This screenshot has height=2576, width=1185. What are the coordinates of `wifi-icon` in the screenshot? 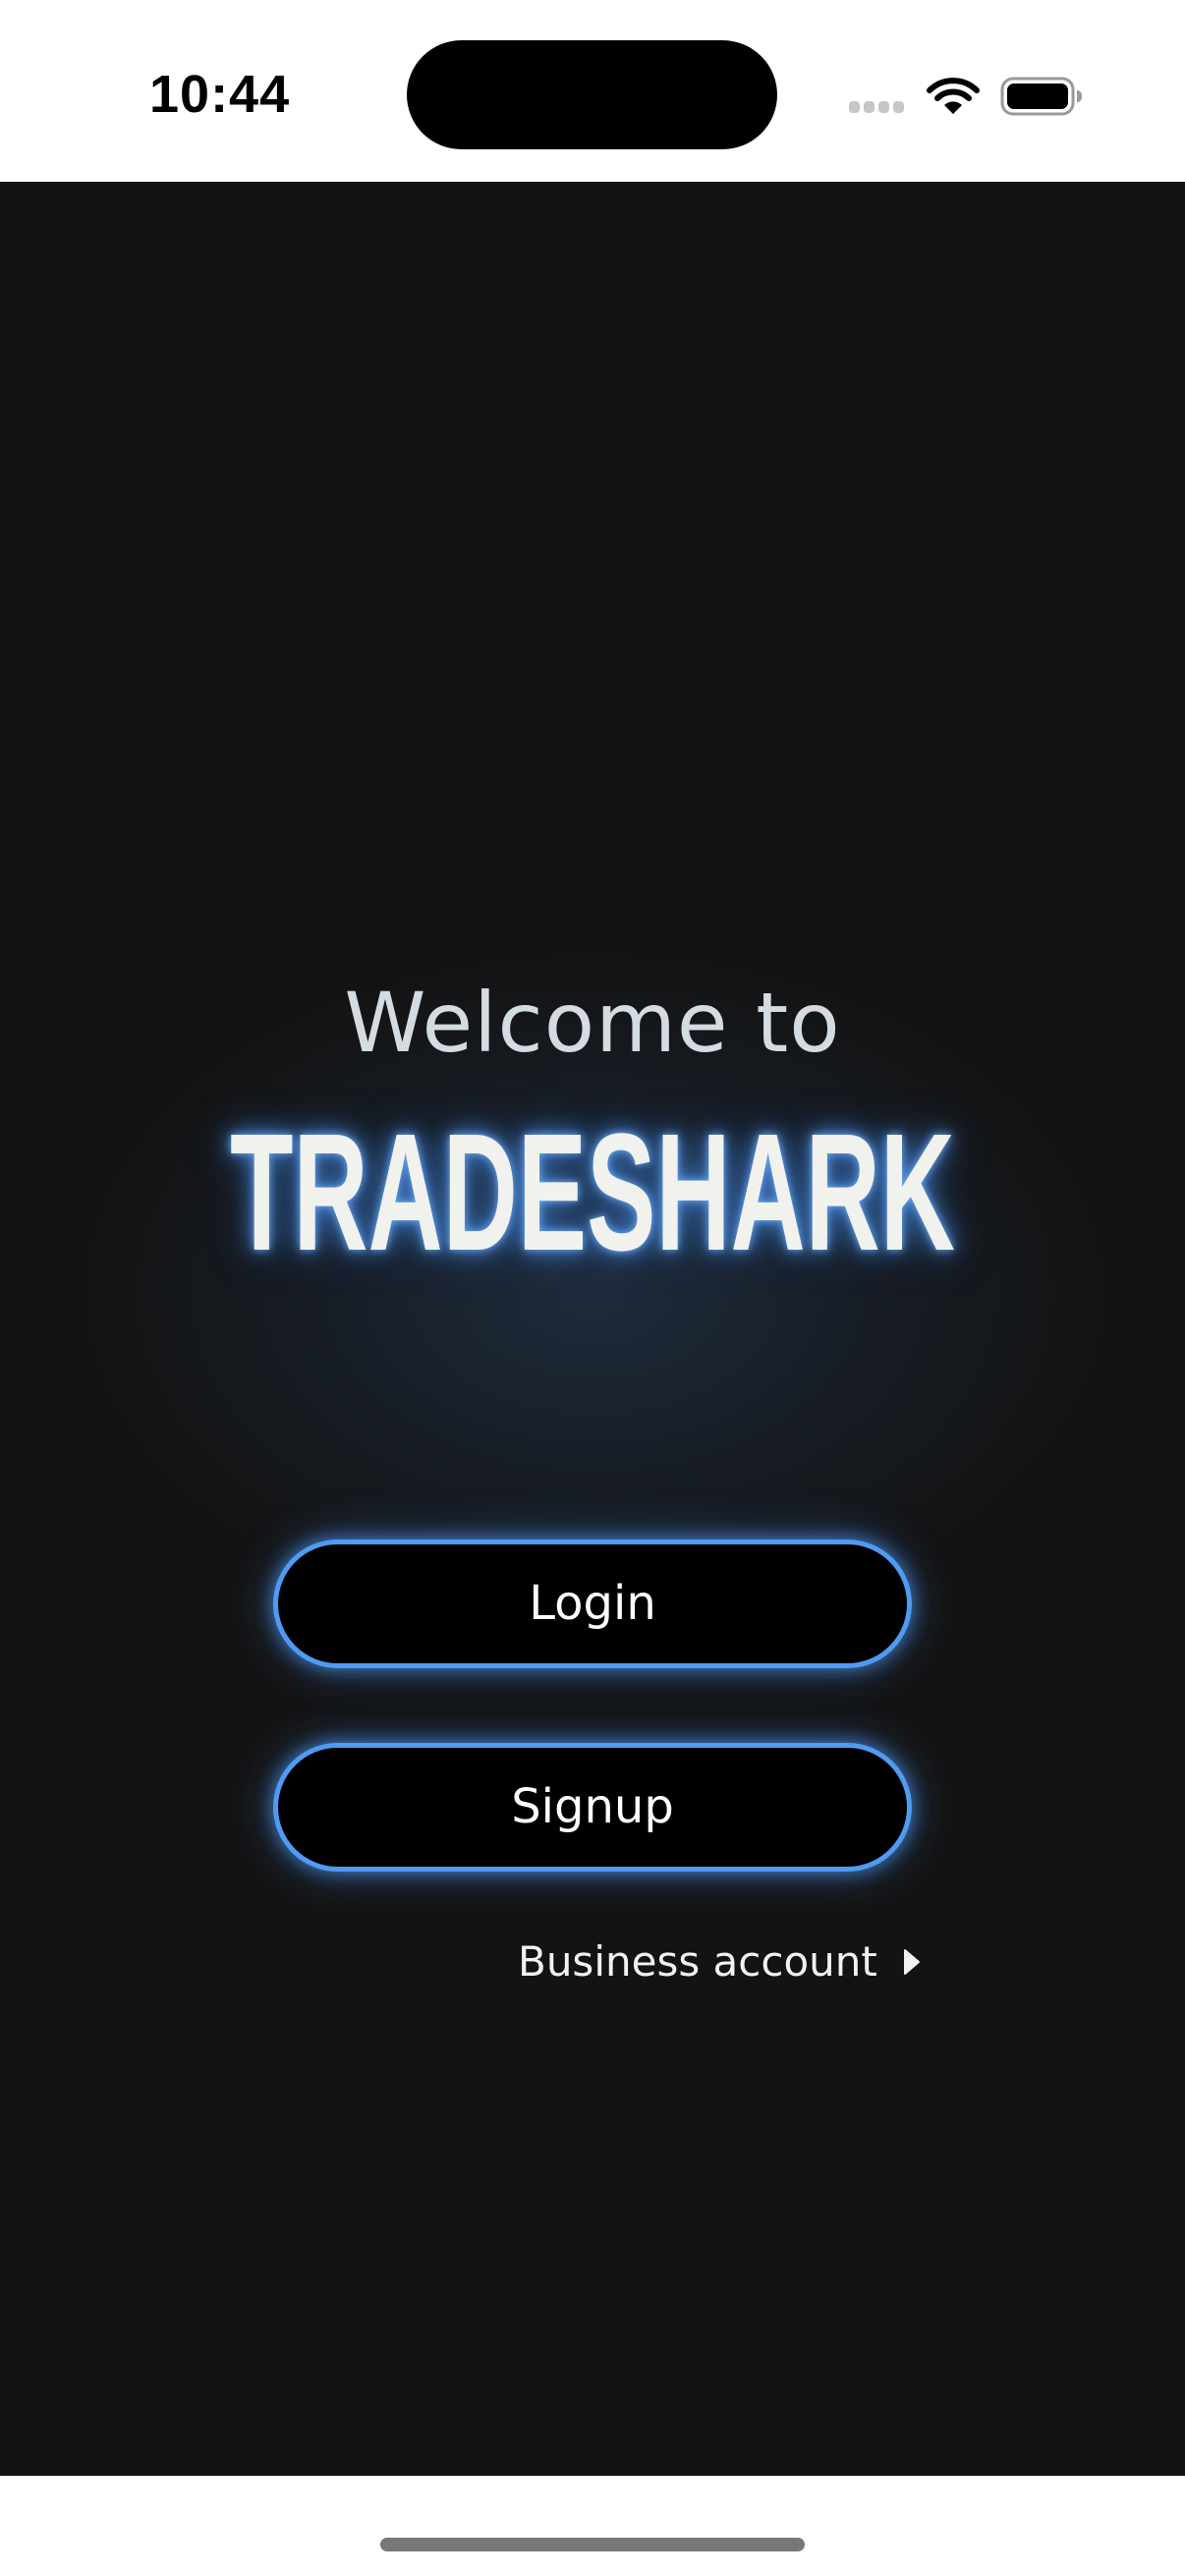 It's located at (954, 96).